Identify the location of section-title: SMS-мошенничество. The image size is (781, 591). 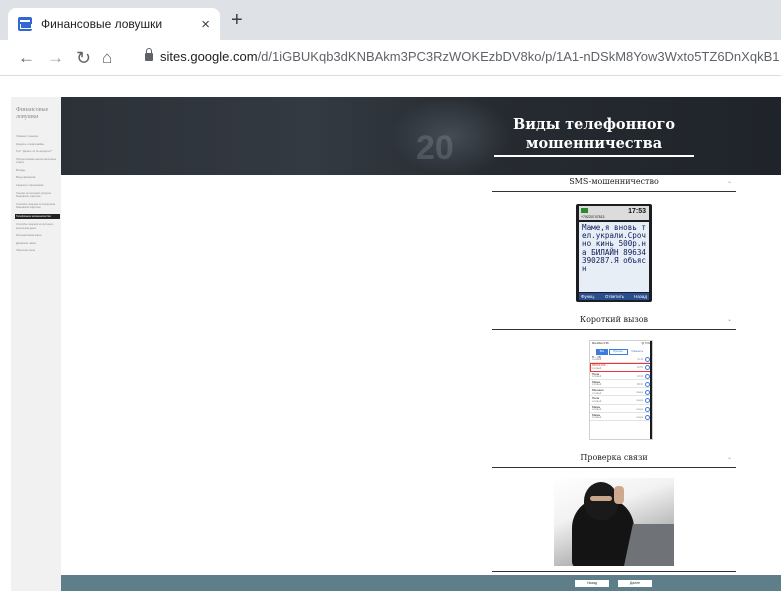
(614, 181).